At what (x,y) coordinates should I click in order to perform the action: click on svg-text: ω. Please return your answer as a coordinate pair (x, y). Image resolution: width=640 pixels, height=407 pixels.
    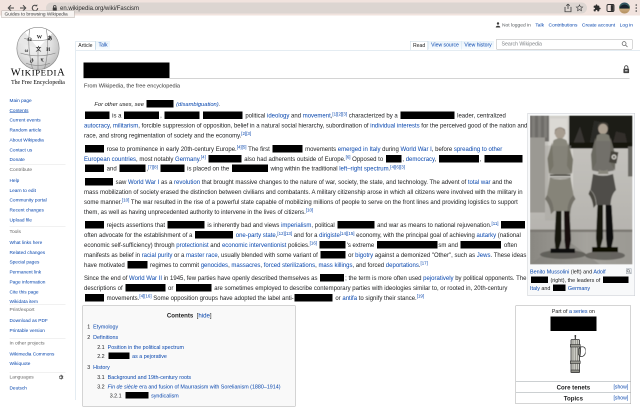
    Looking at the image, I should click on (27, 51).